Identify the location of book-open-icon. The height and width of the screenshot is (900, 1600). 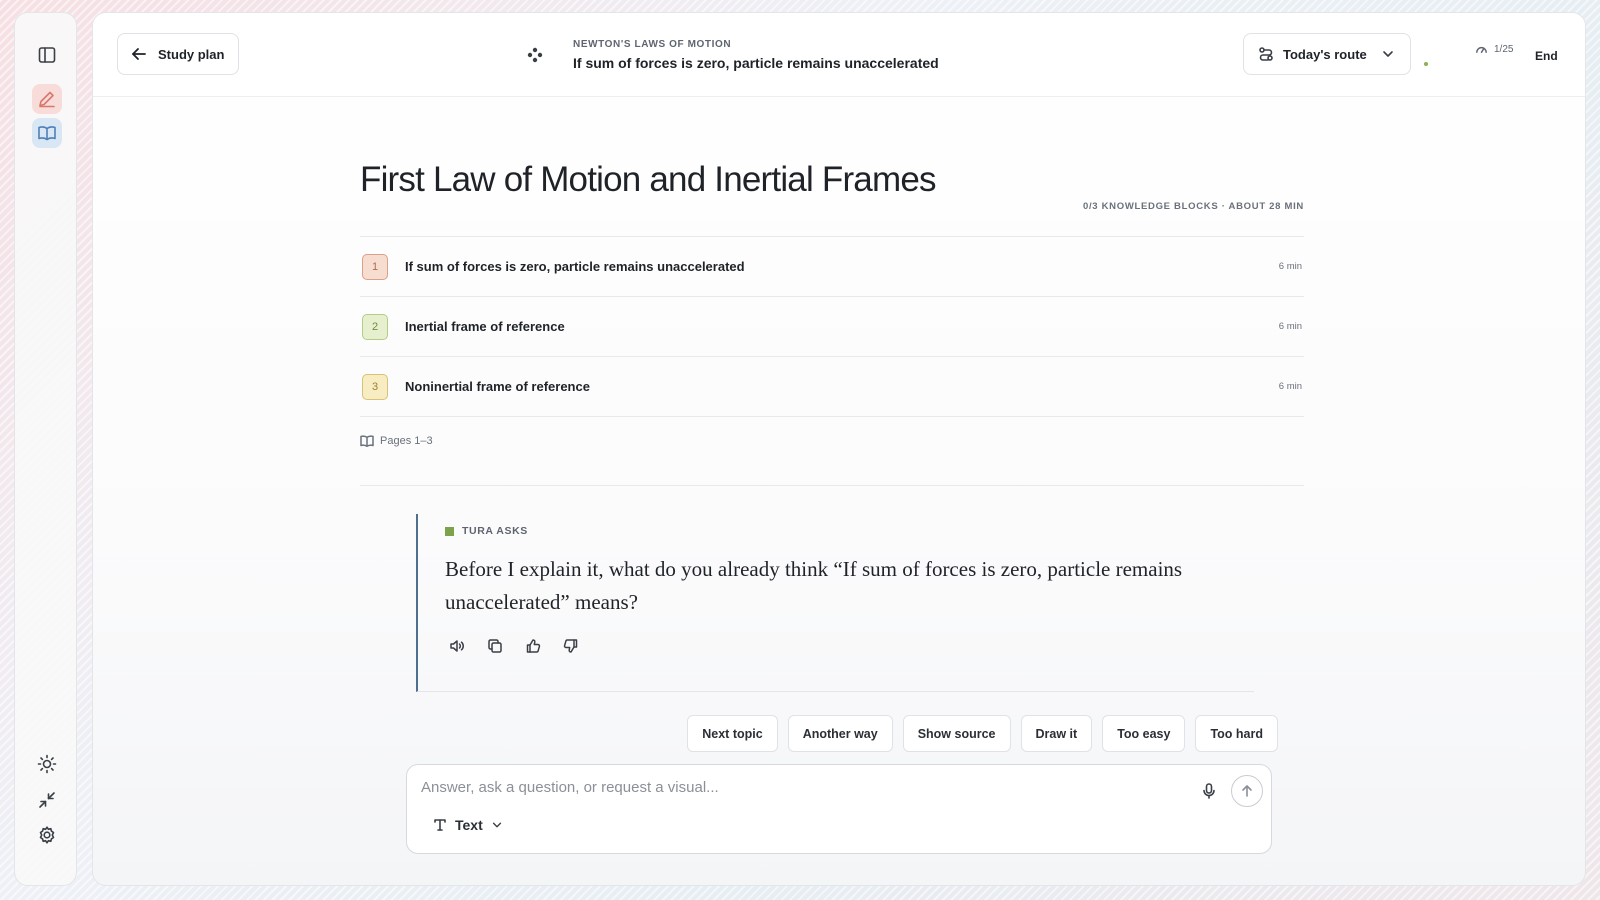
(47, 133).